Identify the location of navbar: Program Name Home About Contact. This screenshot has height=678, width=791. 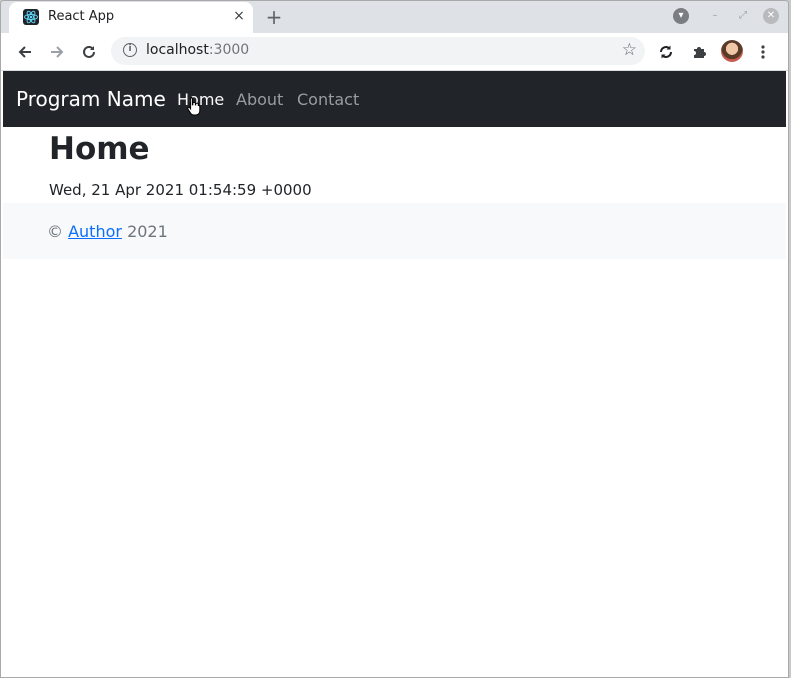
(394, 99).